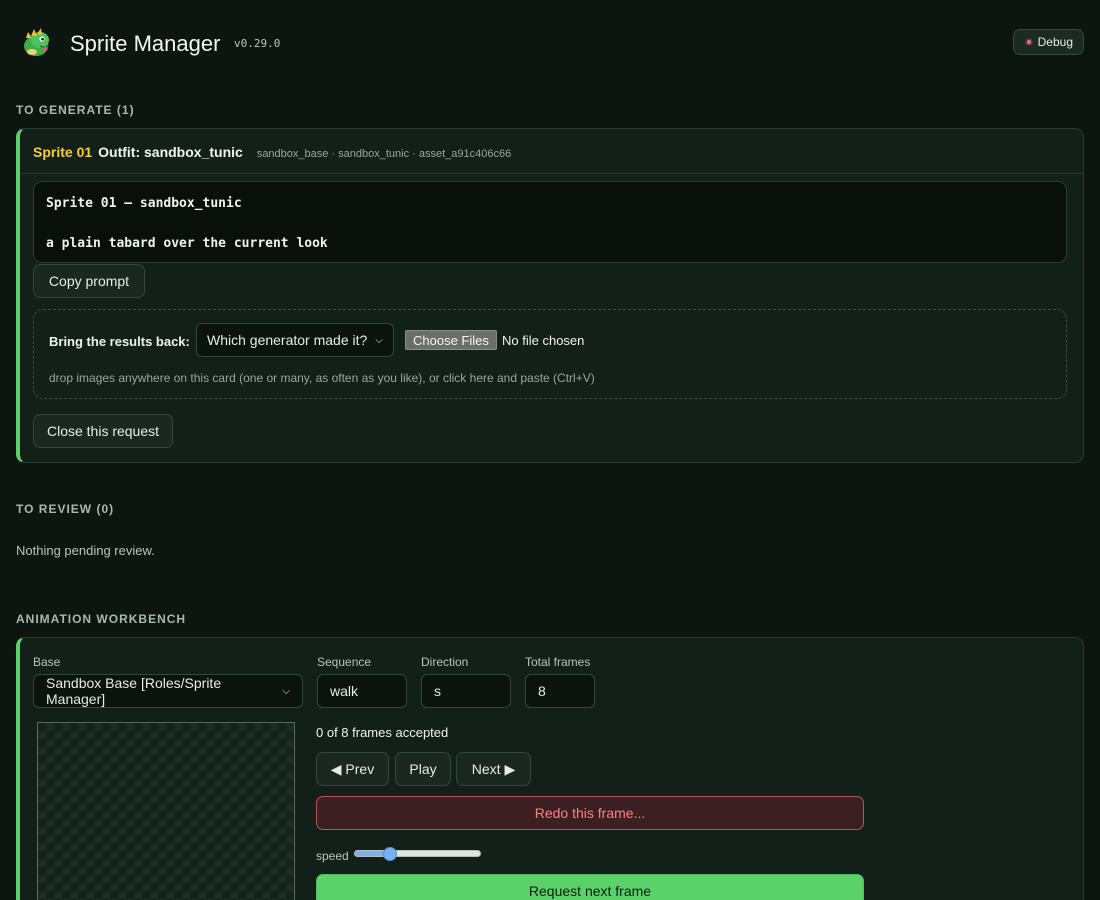  What do you see at coordinates (37, 42) in the screenshot?
I see `dragon-mascot-icon` at bounding box center [37, 42].